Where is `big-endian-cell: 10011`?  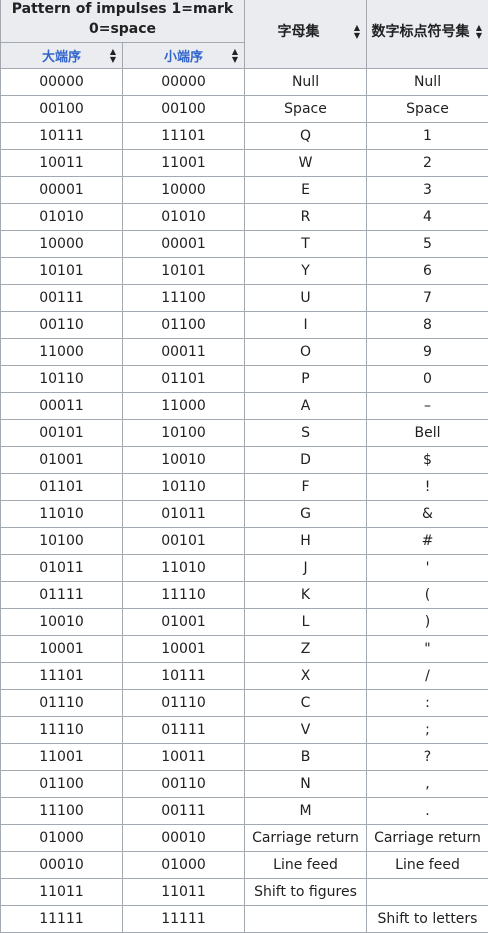 big-endian-cell: 10011 is located at coordinates (62, 163).